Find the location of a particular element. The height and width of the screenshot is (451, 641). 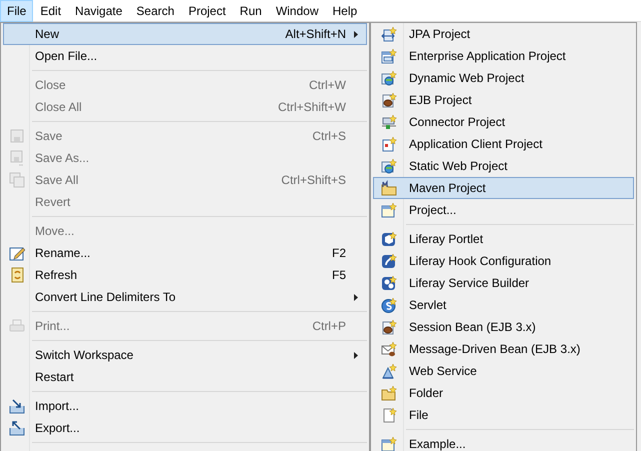

menu-item: File is located at coordinates (503, 415).